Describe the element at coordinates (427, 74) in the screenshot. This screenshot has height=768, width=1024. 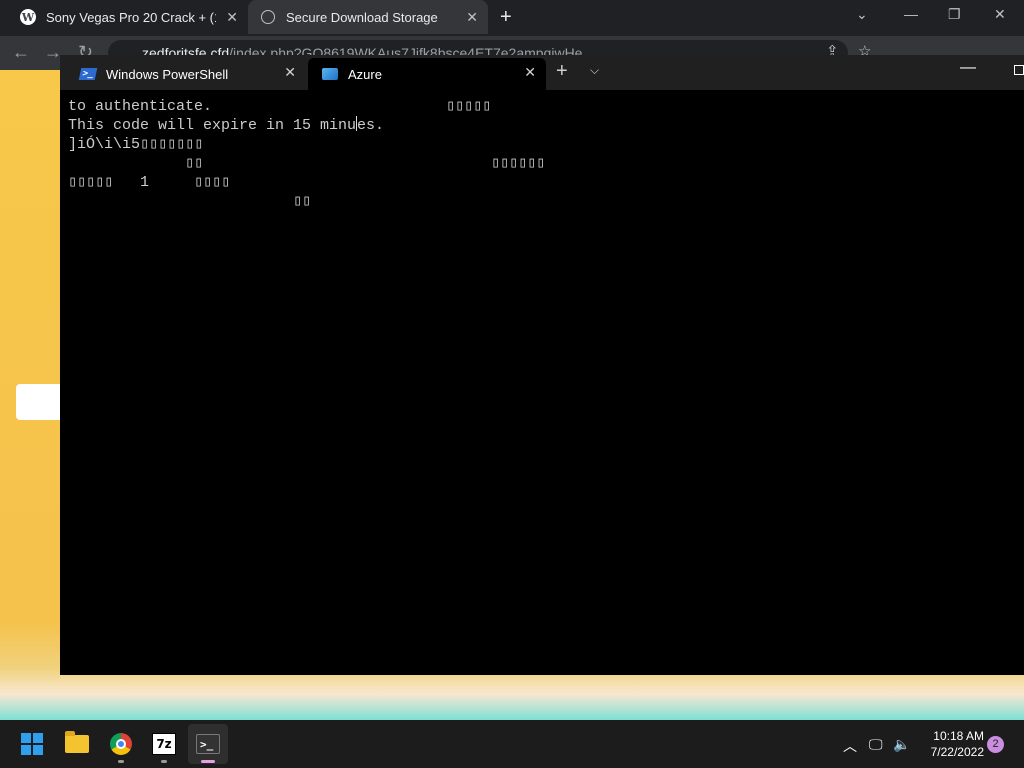
I see `terminal-tab-azure: Azure ✕` at that location.